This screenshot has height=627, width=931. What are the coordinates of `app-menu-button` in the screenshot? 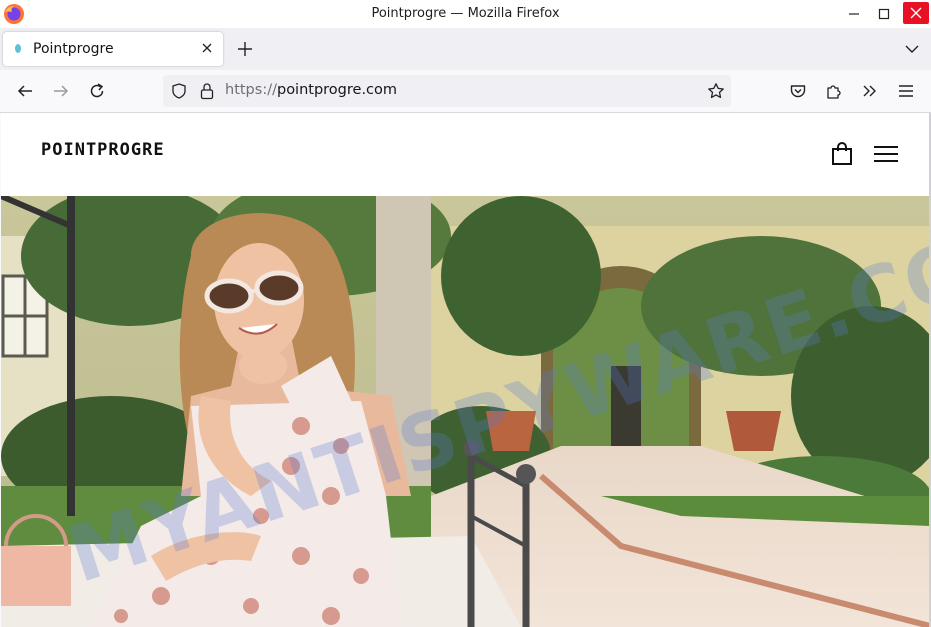 It's located at (906, 91).